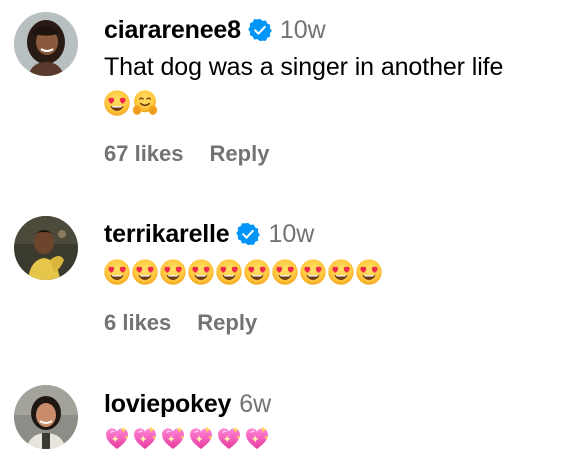 The width and height of the screenshot is (584, 462). I want to click on comment-text: That dog was a singer in another life, so click(304, 67).